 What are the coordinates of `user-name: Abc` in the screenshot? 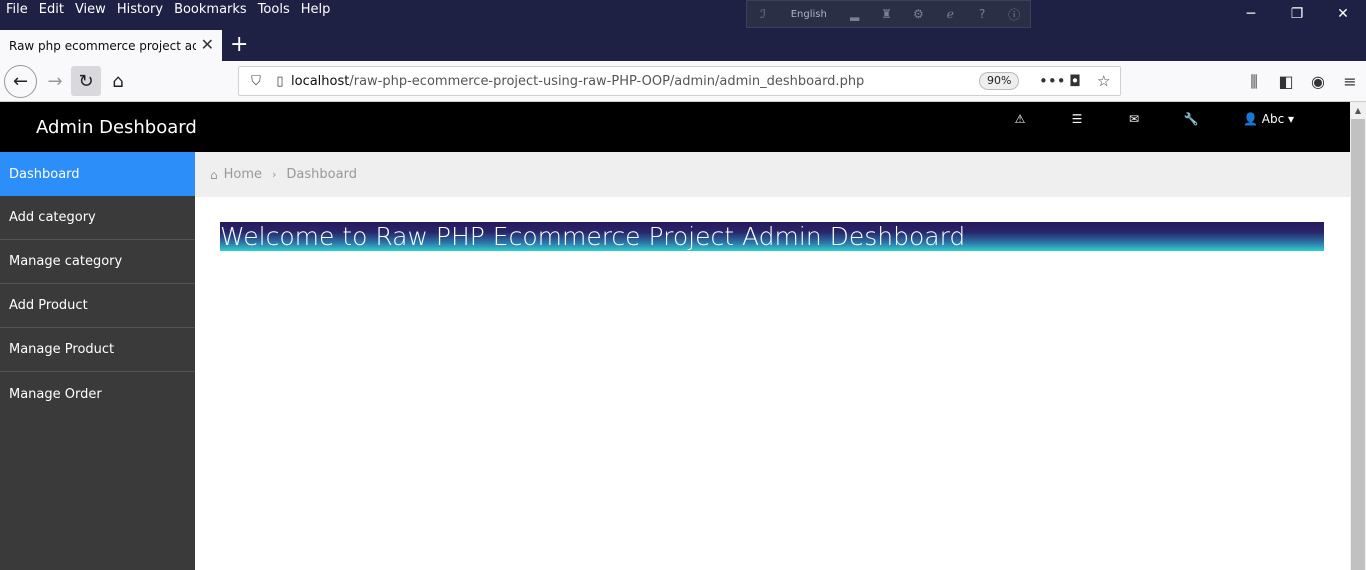 It's located at (1273, 119).